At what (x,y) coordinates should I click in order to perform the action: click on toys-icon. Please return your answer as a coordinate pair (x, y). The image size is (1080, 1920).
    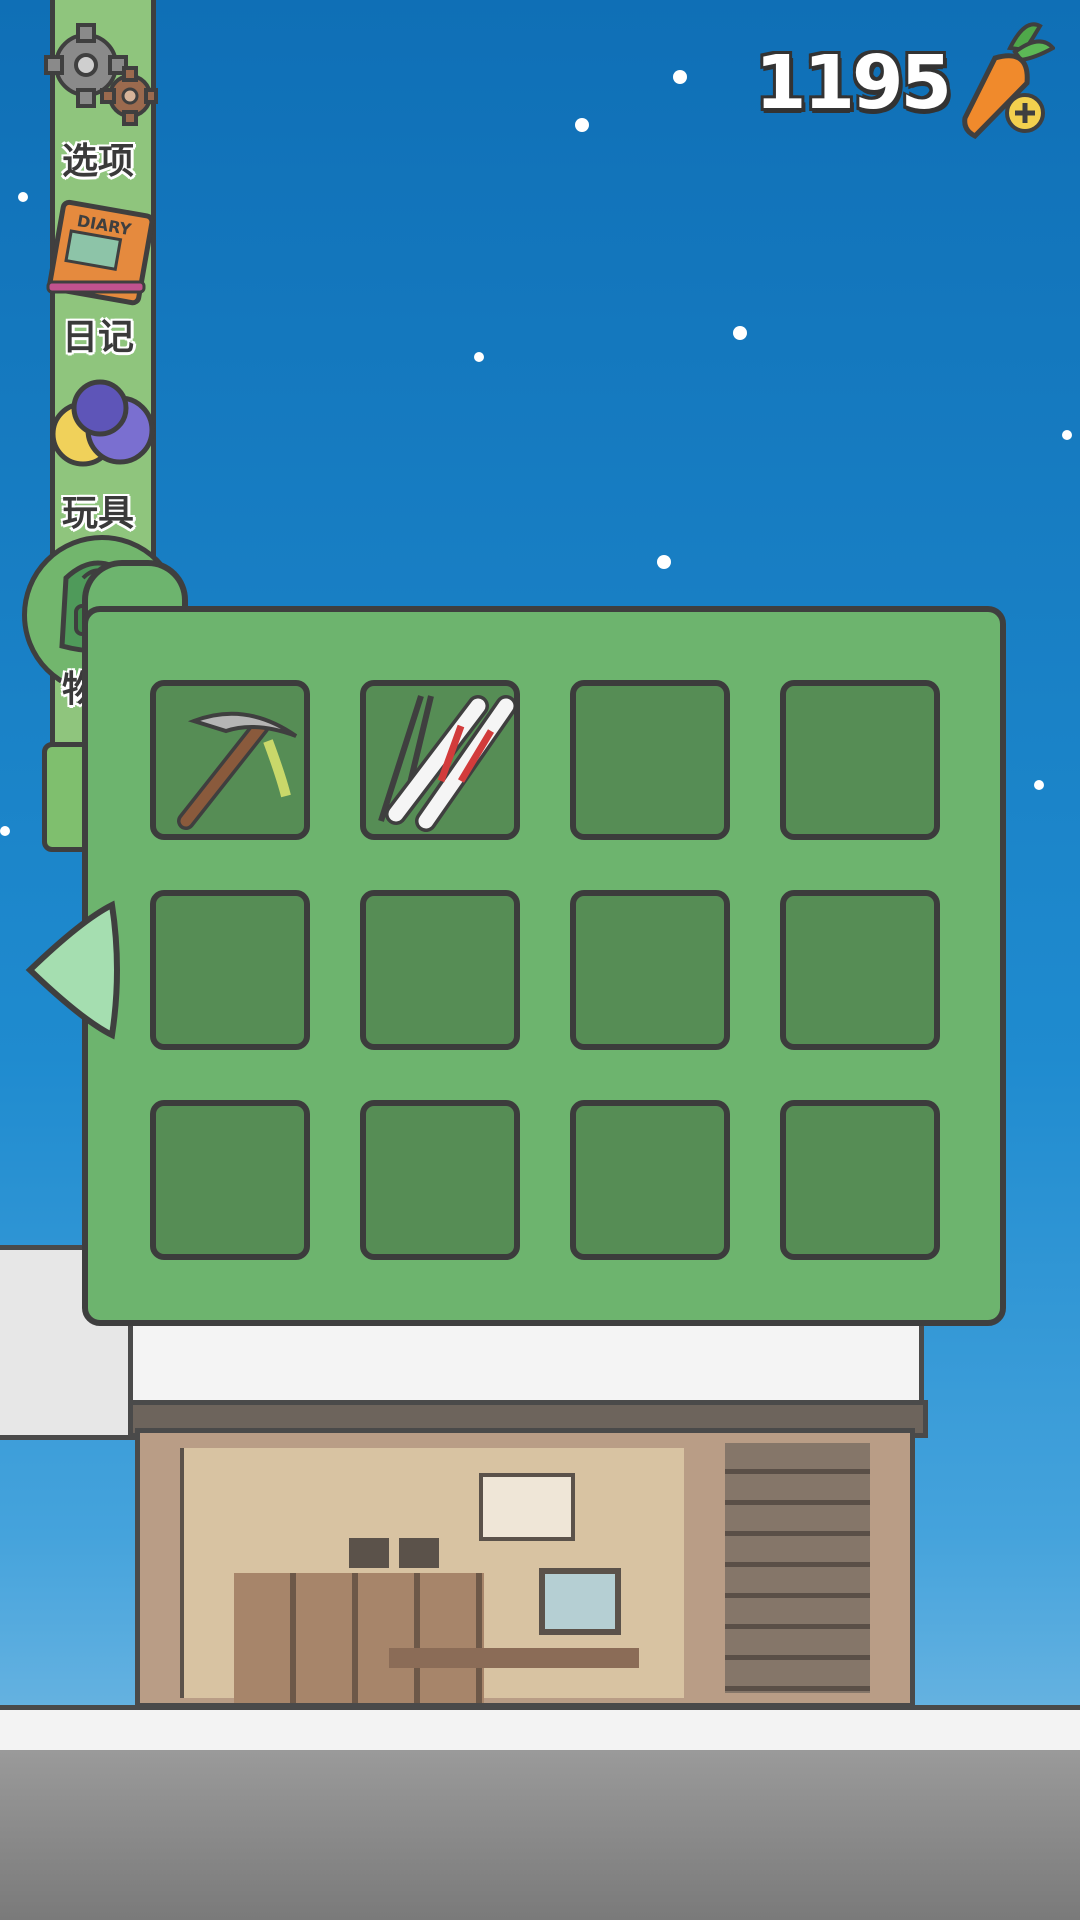
    Looking at the image, I should click on (102, 423).